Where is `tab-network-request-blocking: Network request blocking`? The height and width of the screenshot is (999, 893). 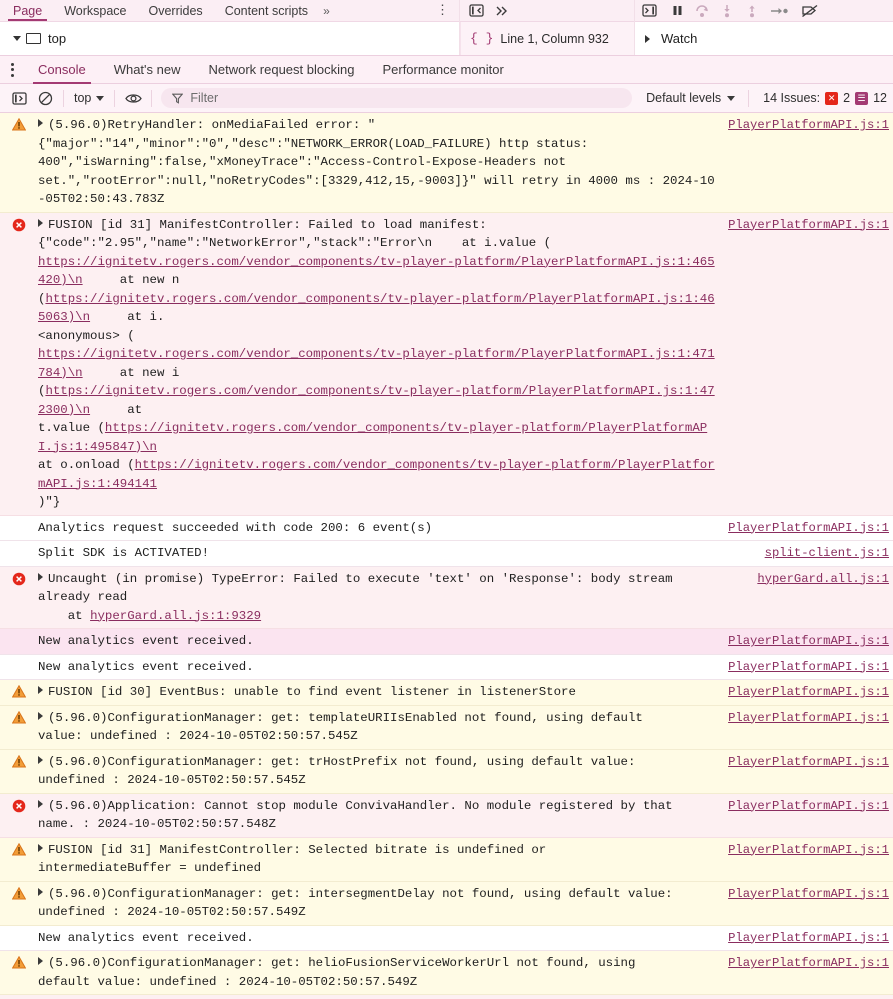 tab-network-request-blocking: Network request blocking is located at coordinates (282, 69).